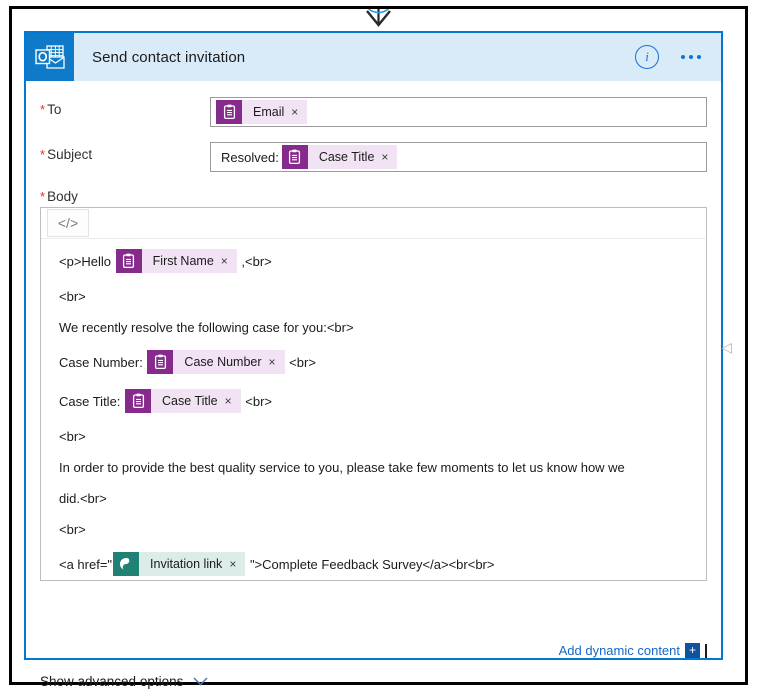 This screenshot has height=696, width=760. I want to click on show-advanced-options-button: Show advanced options, so click(124, 681).